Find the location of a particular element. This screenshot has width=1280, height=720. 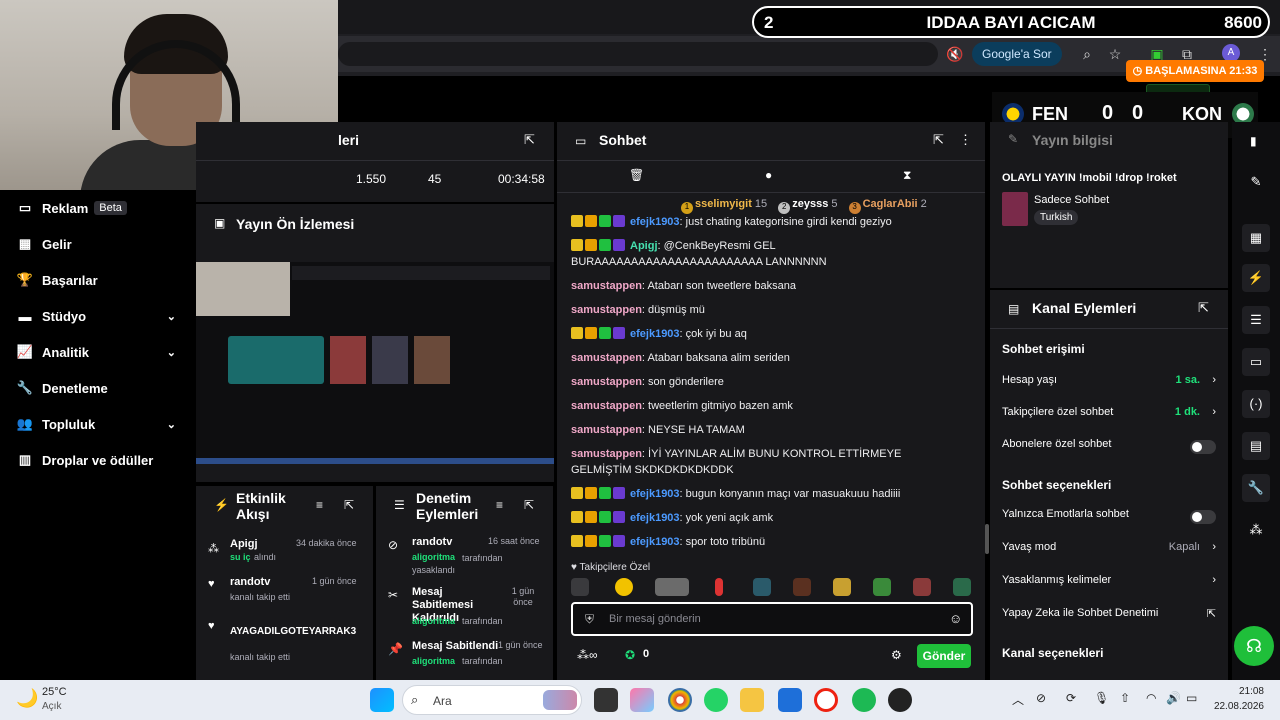

google-ask-button: Google'a Sor is located at coordinates (1017, 54).